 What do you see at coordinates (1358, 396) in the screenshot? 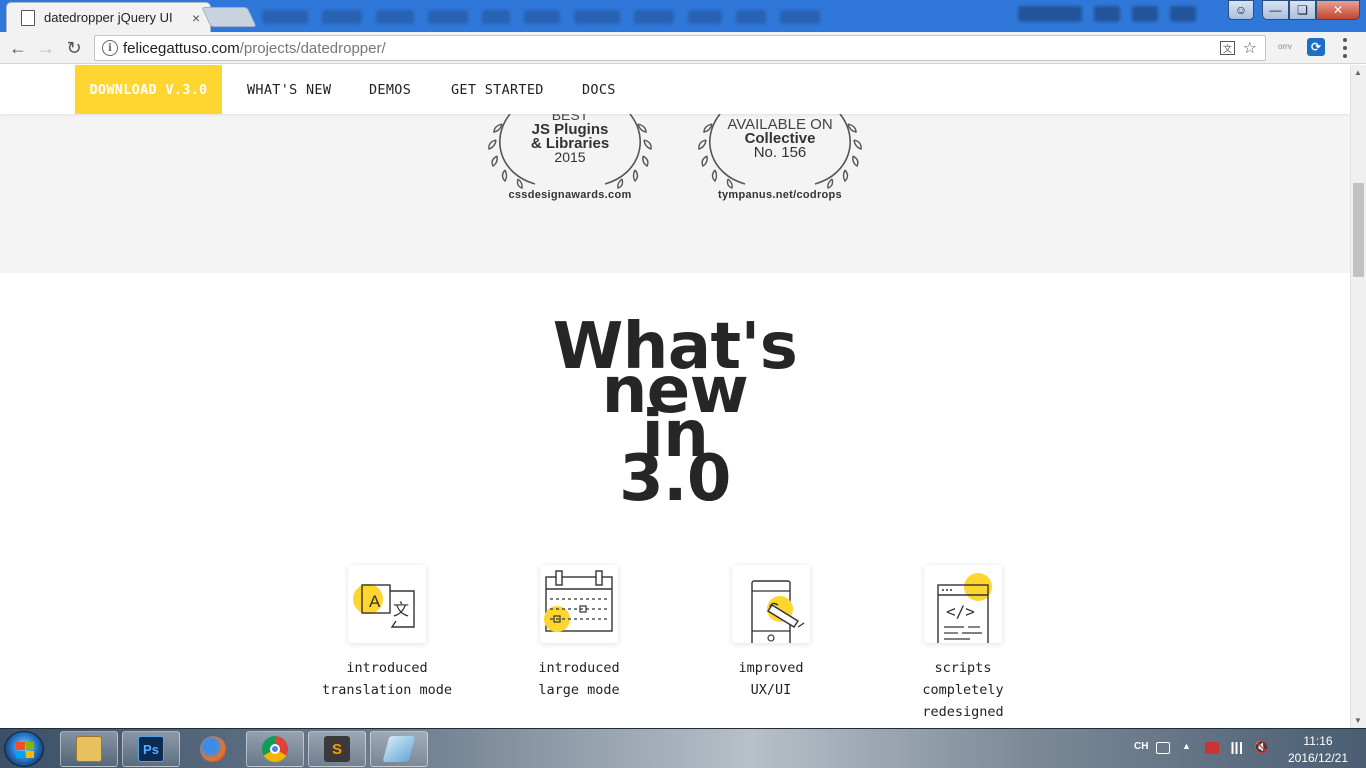
I see `page-scrollbar: ▲ ▼` at bounding box center [1358, 396].